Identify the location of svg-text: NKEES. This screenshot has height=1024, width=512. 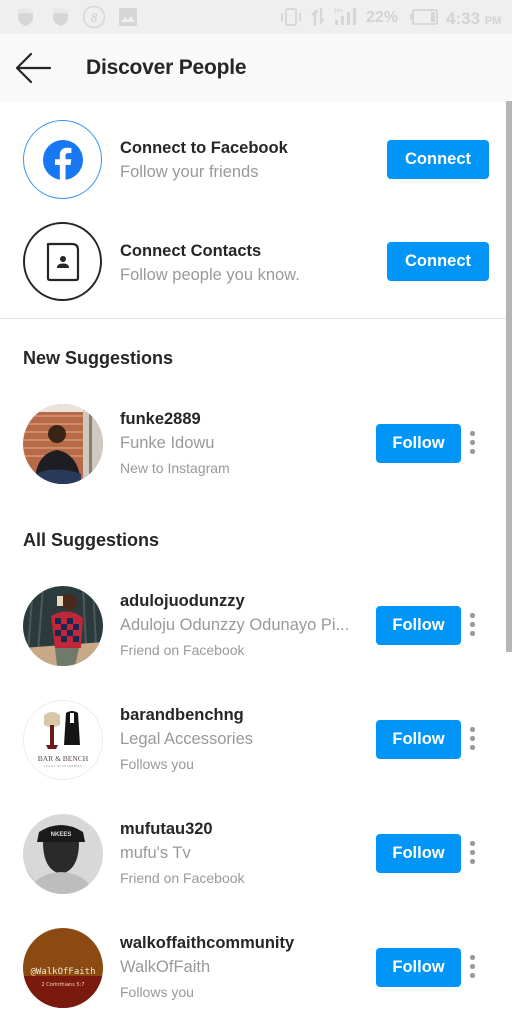
(61, 835).